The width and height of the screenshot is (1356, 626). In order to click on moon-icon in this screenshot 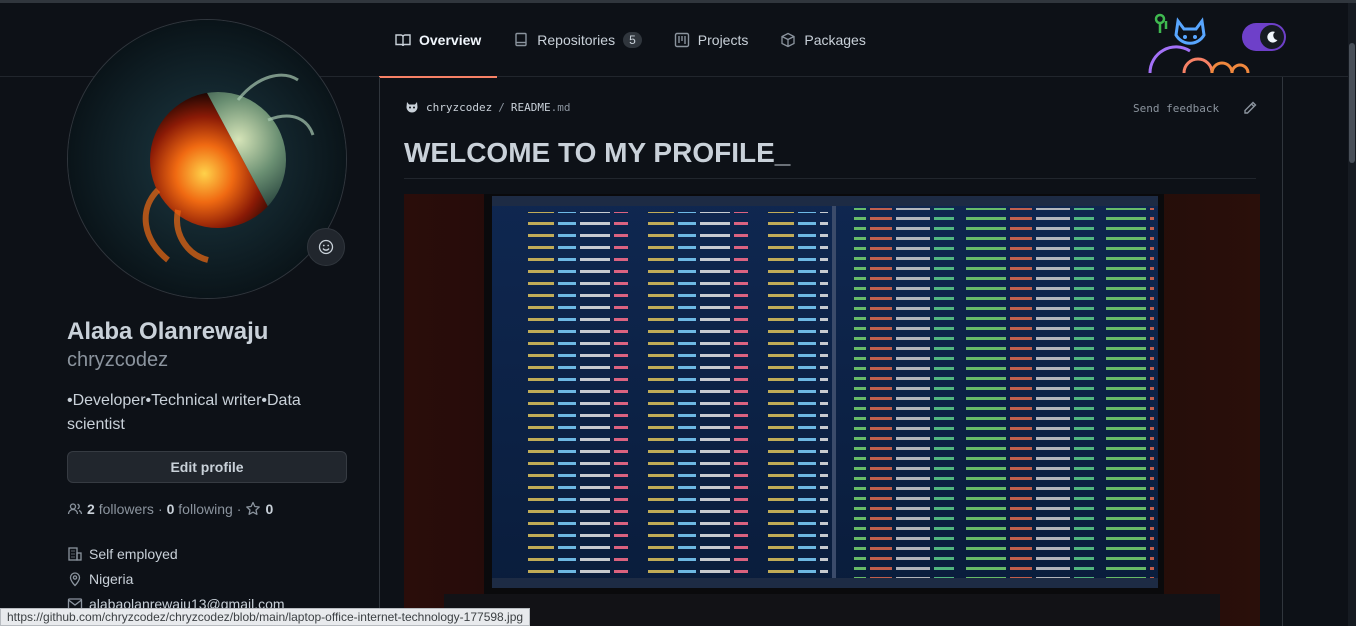, I will do `click(1272, 37)`.